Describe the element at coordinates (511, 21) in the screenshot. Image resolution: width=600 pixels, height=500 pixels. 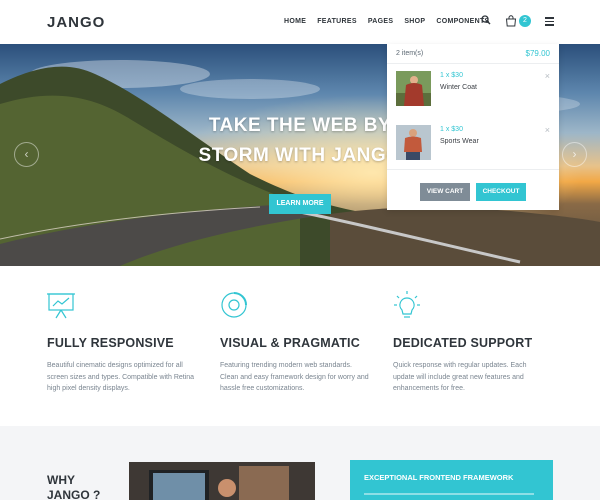
I see `shopping-bag-icon` at that location.